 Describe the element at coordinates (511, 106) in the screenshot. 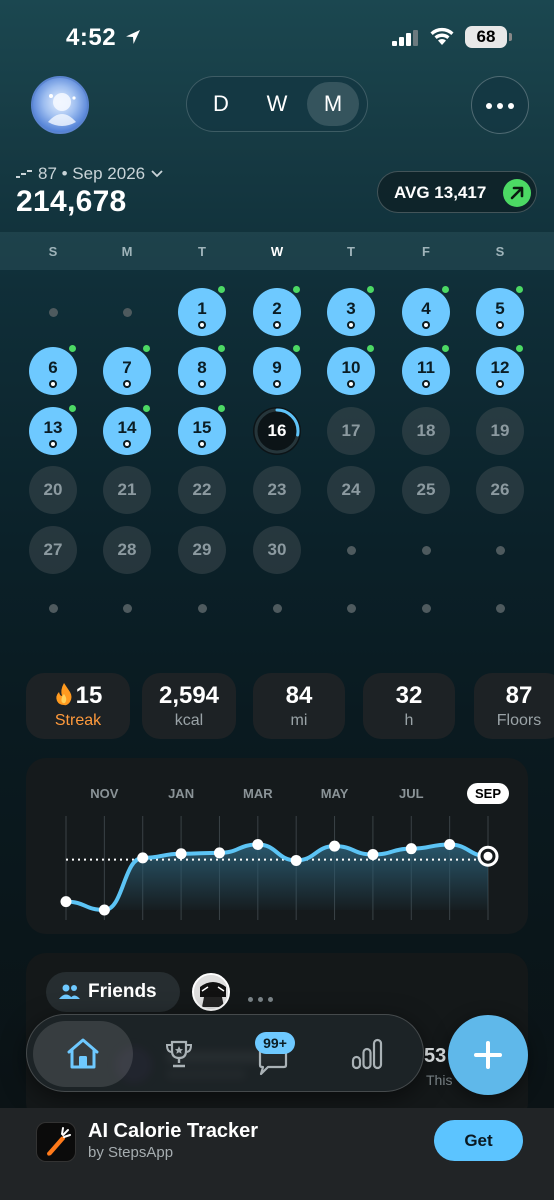

I see `more-dot-icon` at that location.